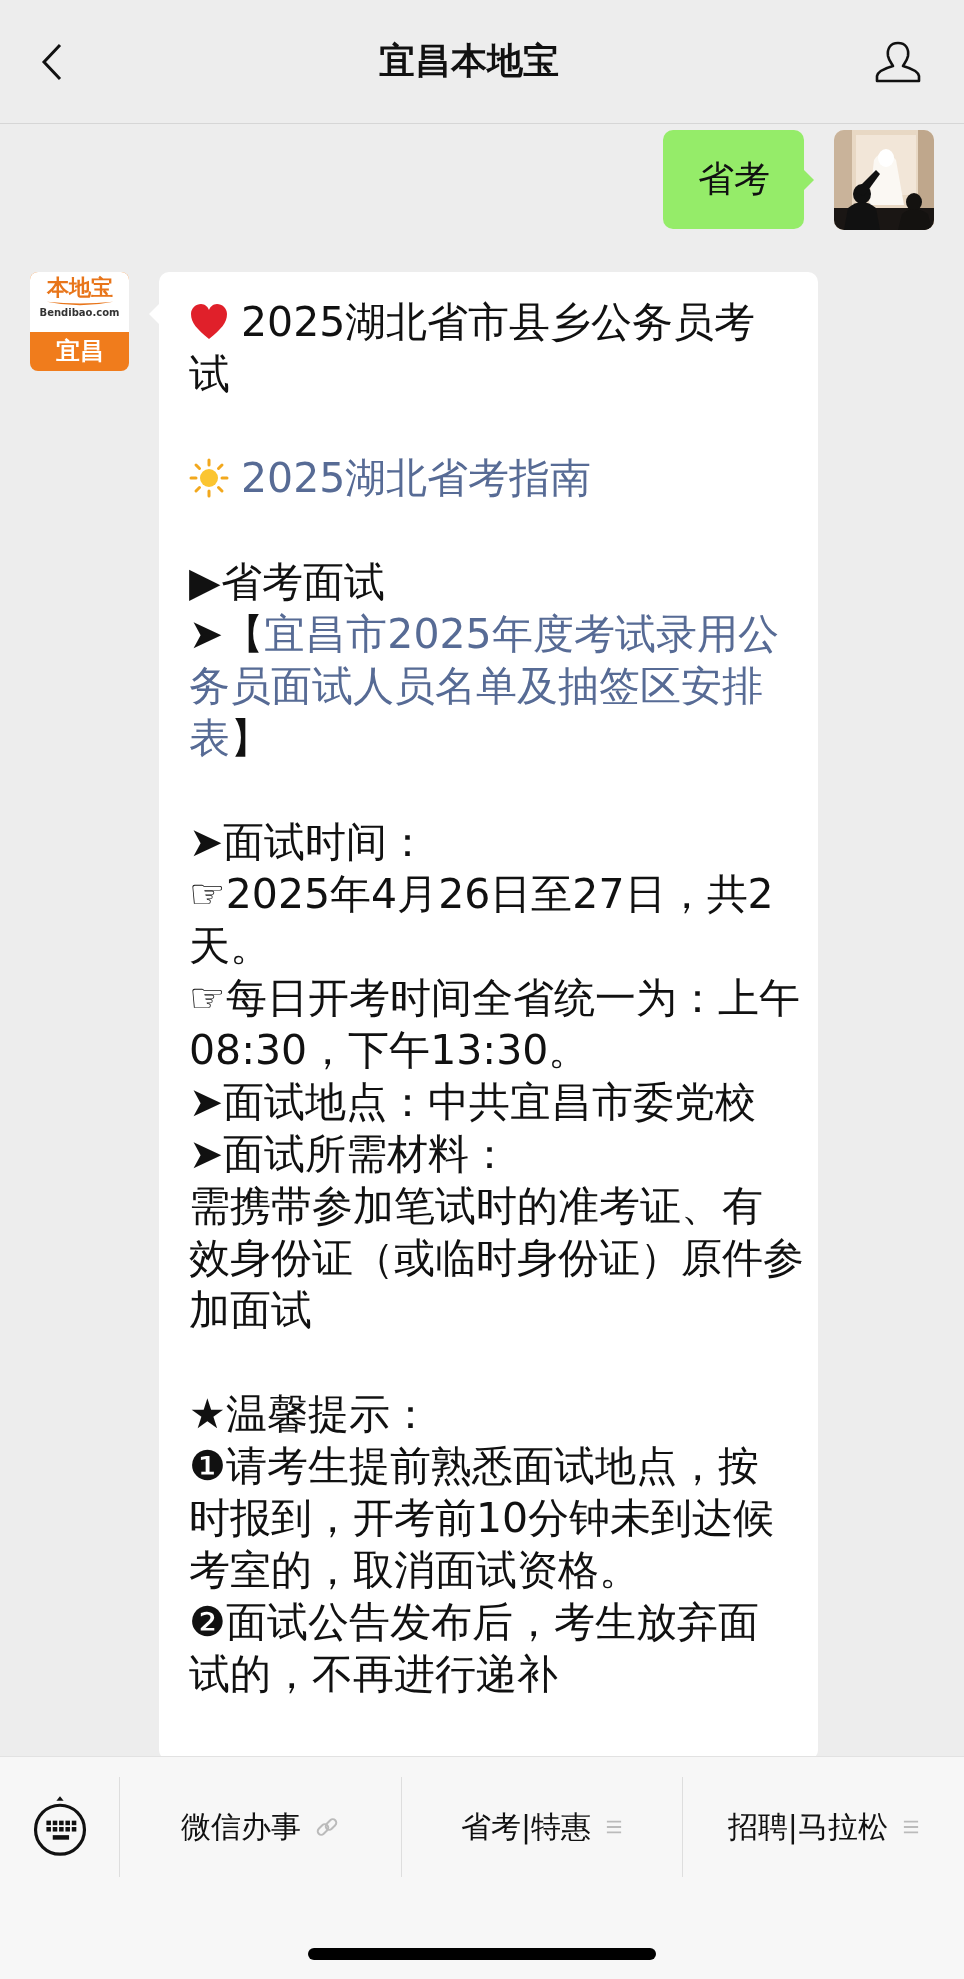 This screenshot has width=964, height=1979. I want to click on message-text: 天。, so click(230, 946).